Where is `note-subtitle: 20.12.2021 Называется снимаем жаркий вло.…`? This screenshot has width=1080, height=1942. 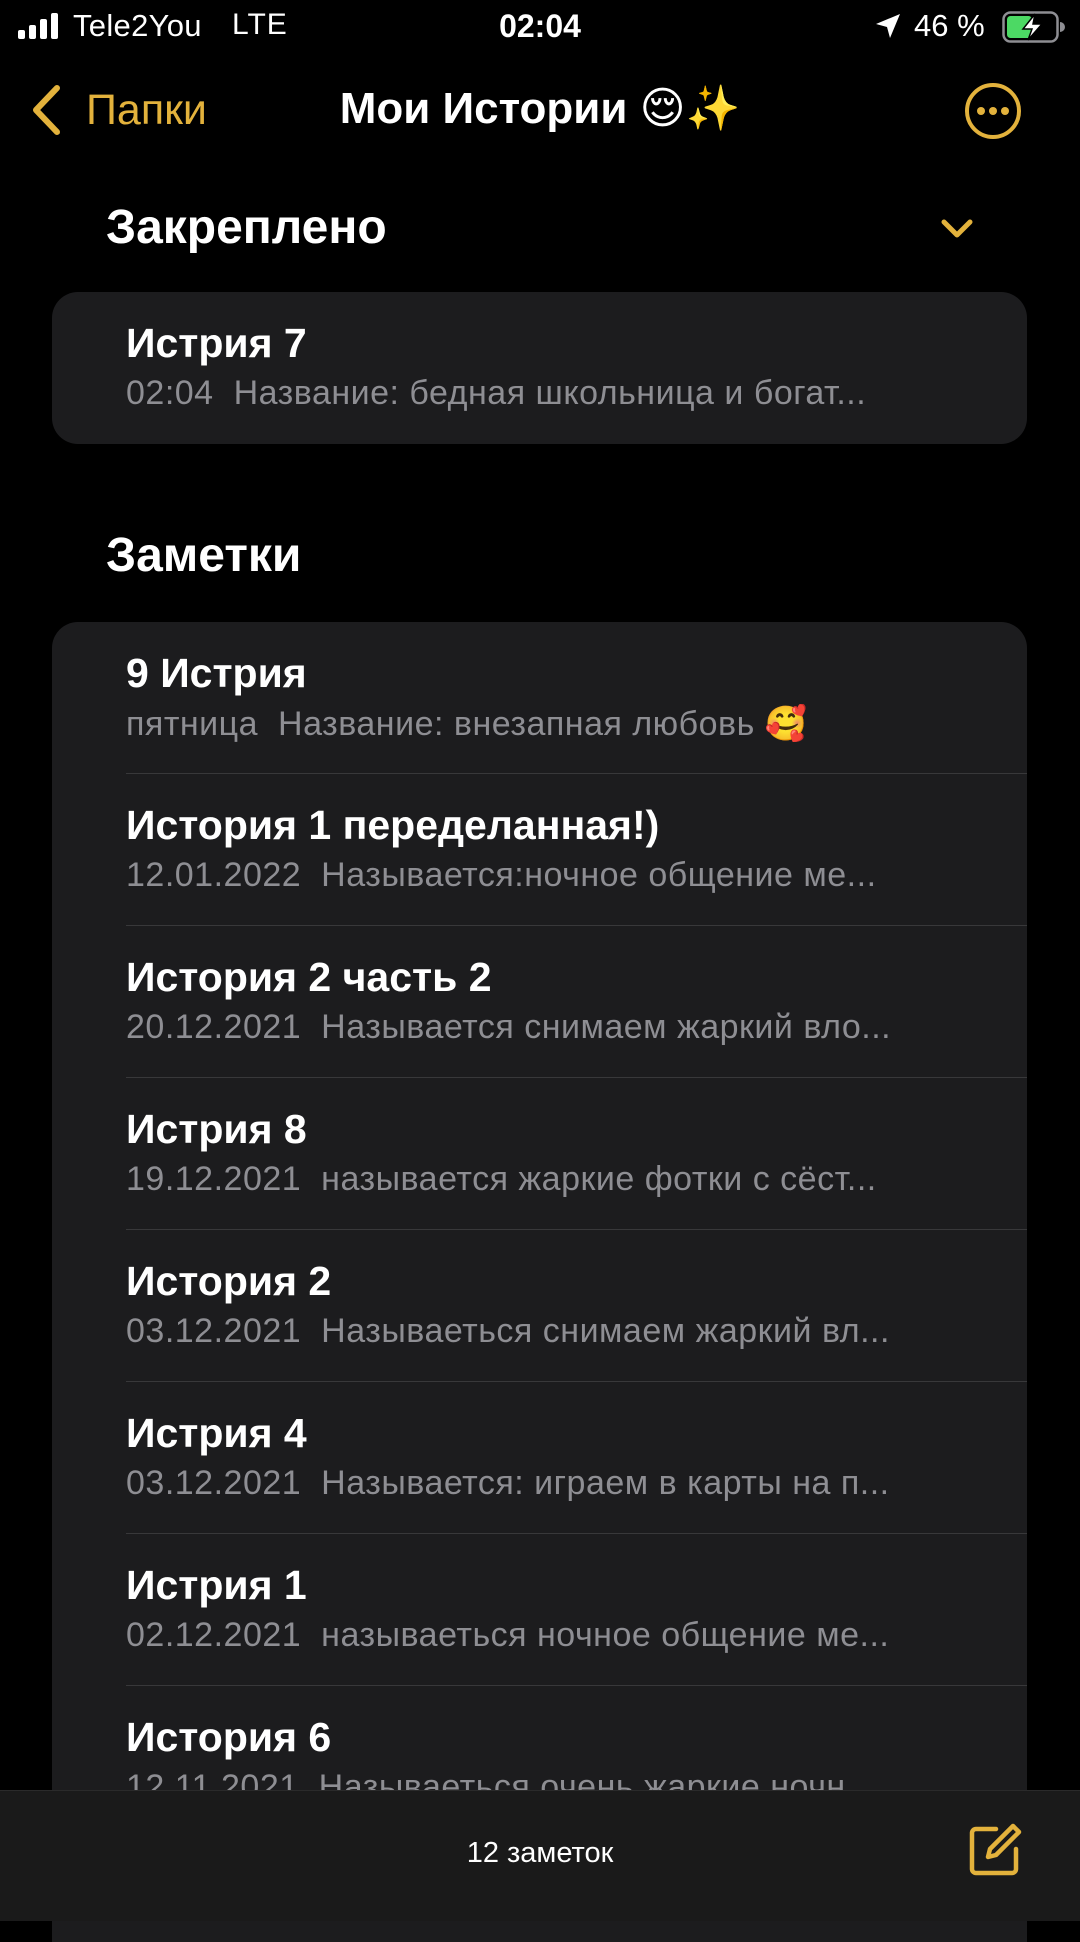
note-subtitle: 20.12.2021 Называется снимаем жаркий вло.… is located at coordinates (566, 1027).